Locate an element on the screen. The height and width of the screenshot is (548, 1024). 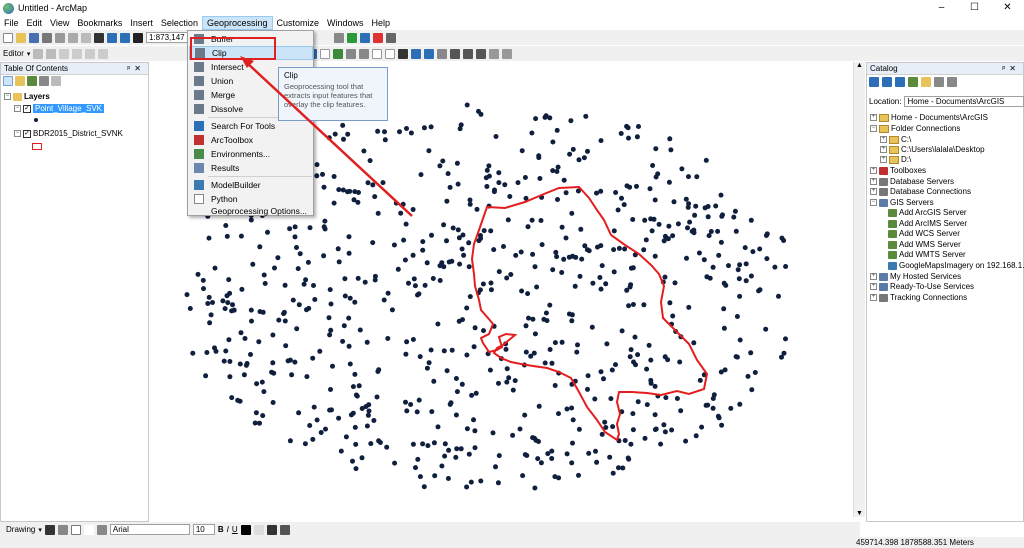
close-button: ✕ is located at coordinates (1007, 8).